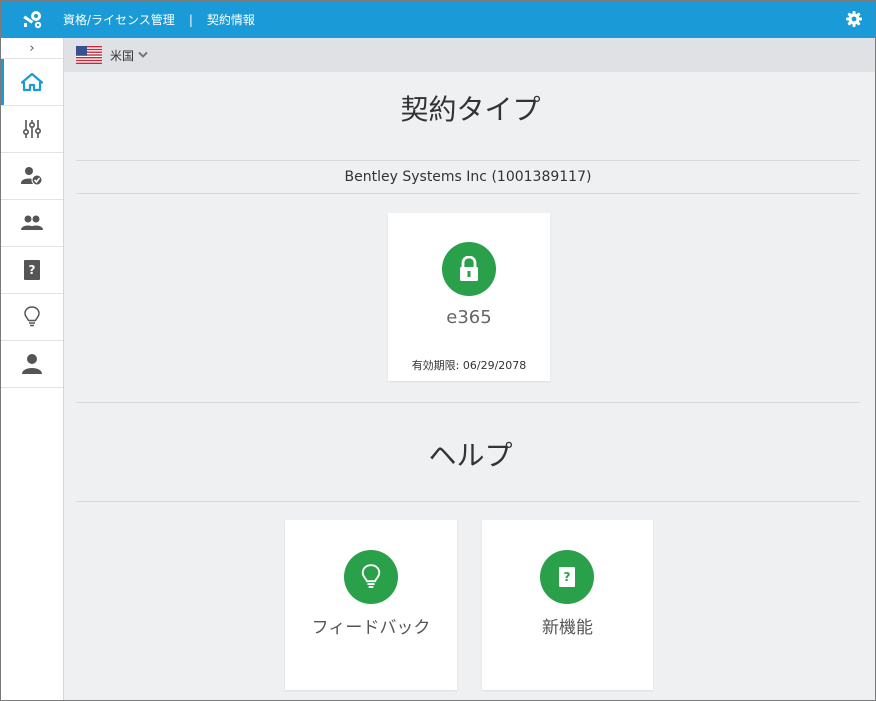 The image size is (876, 701). Describe the element at coordinates (122, 55) in the screenshot. I see `country-label: 米国` at that location.